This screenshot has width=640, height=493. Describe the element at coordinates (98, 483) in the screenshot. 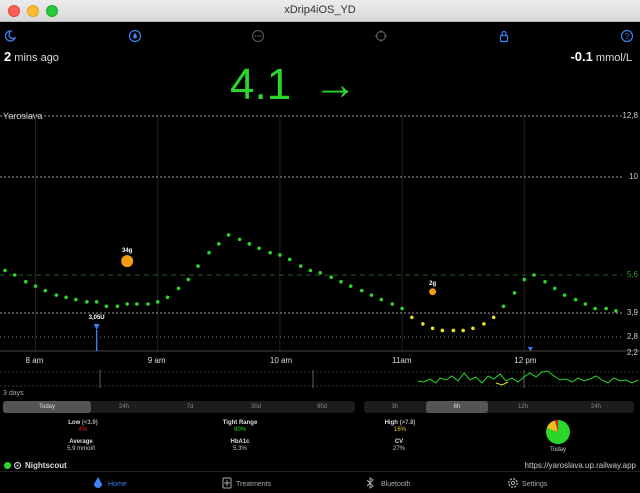

I see `drop-tab-icon` at that location.